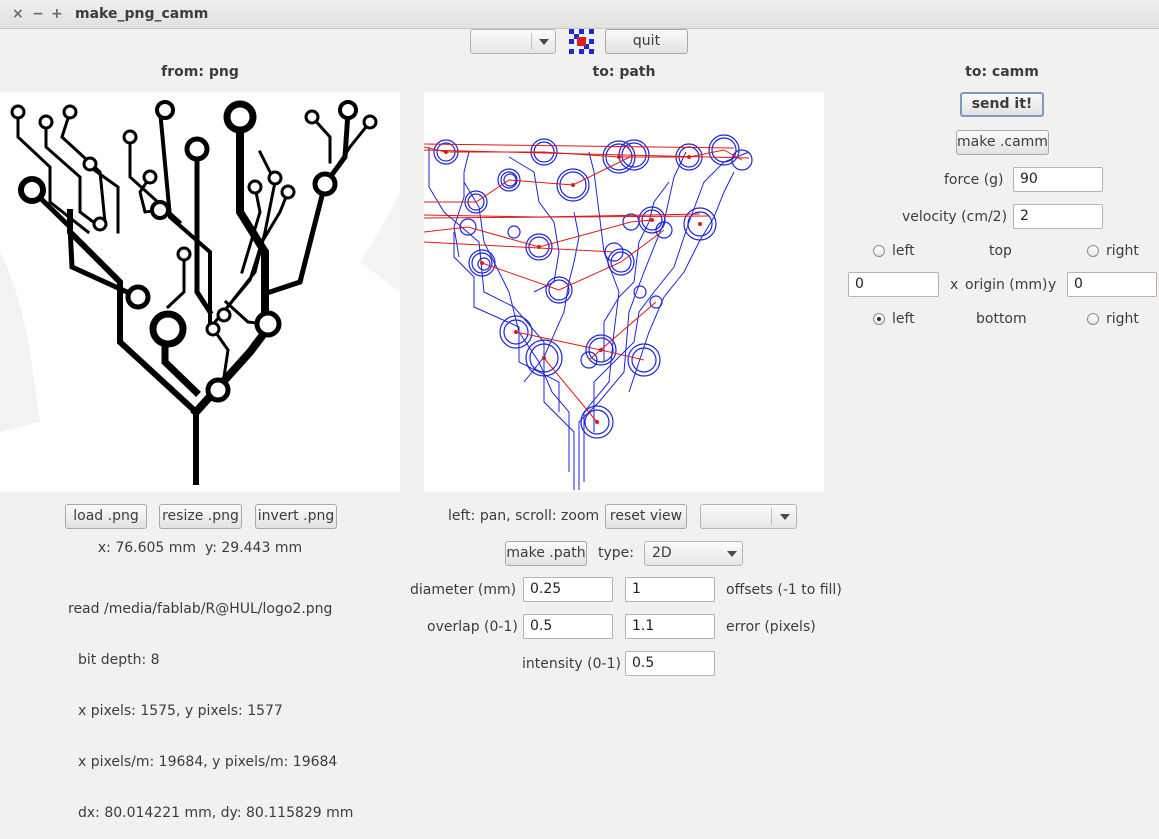  What do you see at coordinates (748, 516) in the screenshot?
I see `view-combo` at bounding box center [748, 516].